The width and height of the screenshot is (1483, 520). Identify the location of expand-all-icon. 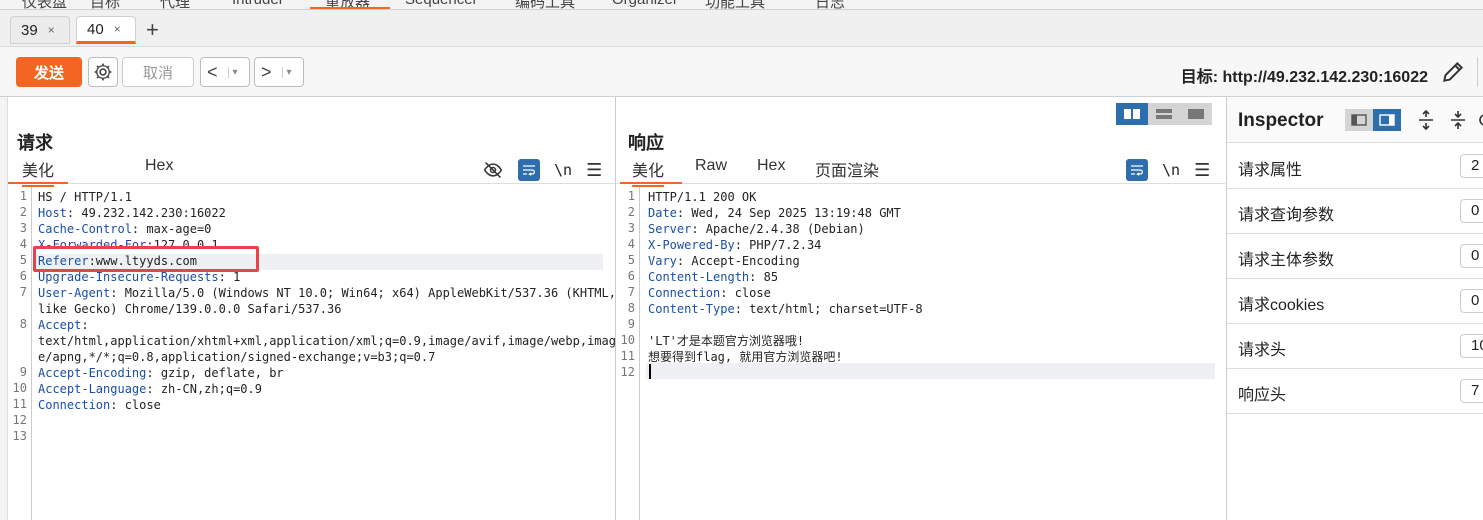
(1426, 121).